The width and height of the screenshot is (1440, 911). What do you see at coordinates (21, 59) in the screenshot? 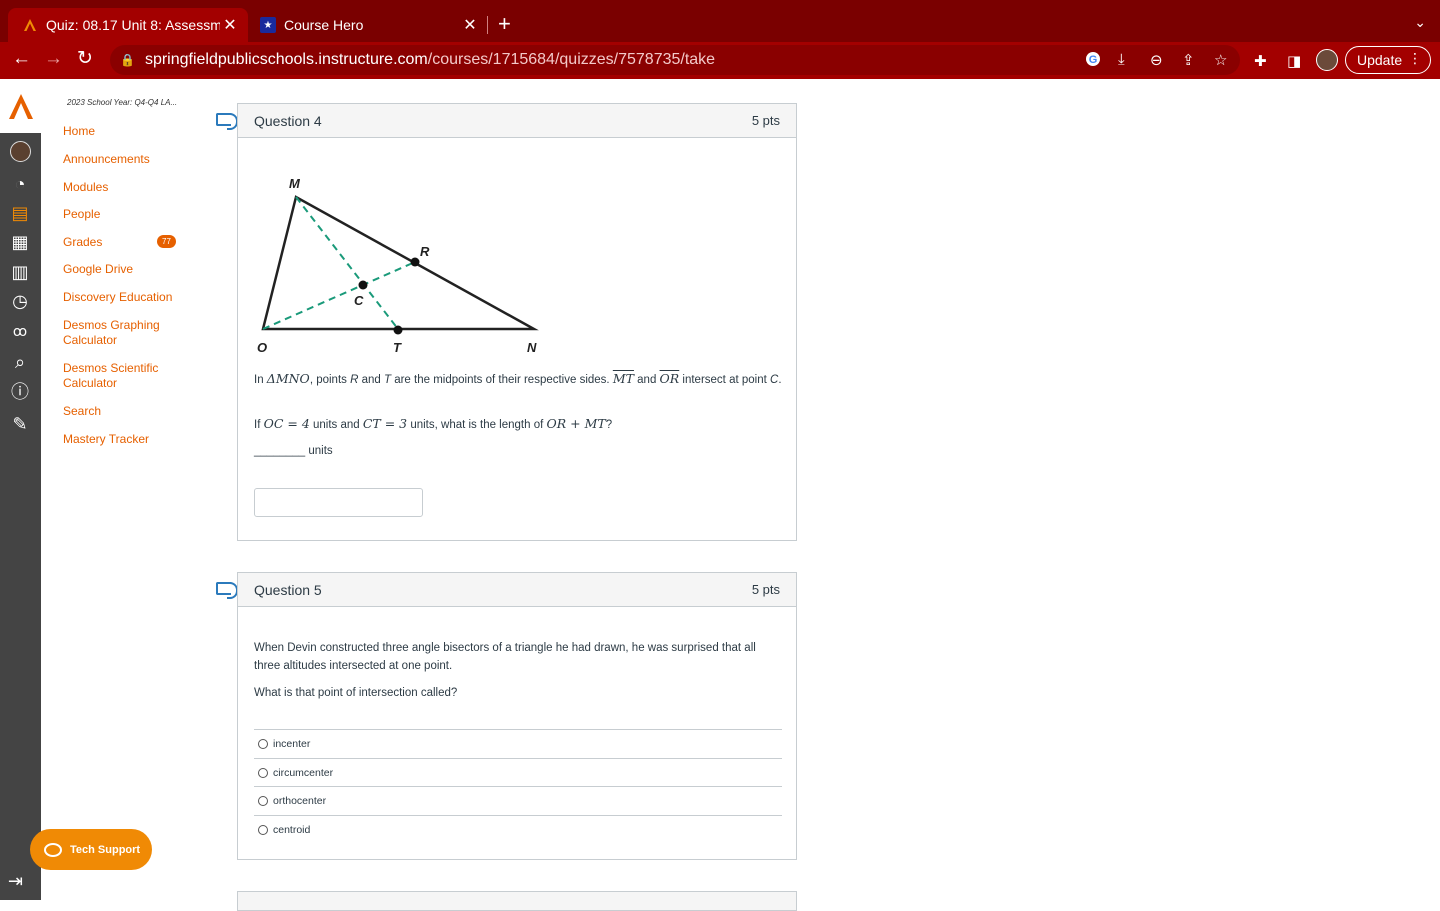
I see `back-icon: ←` at bounding box center [21, 59].